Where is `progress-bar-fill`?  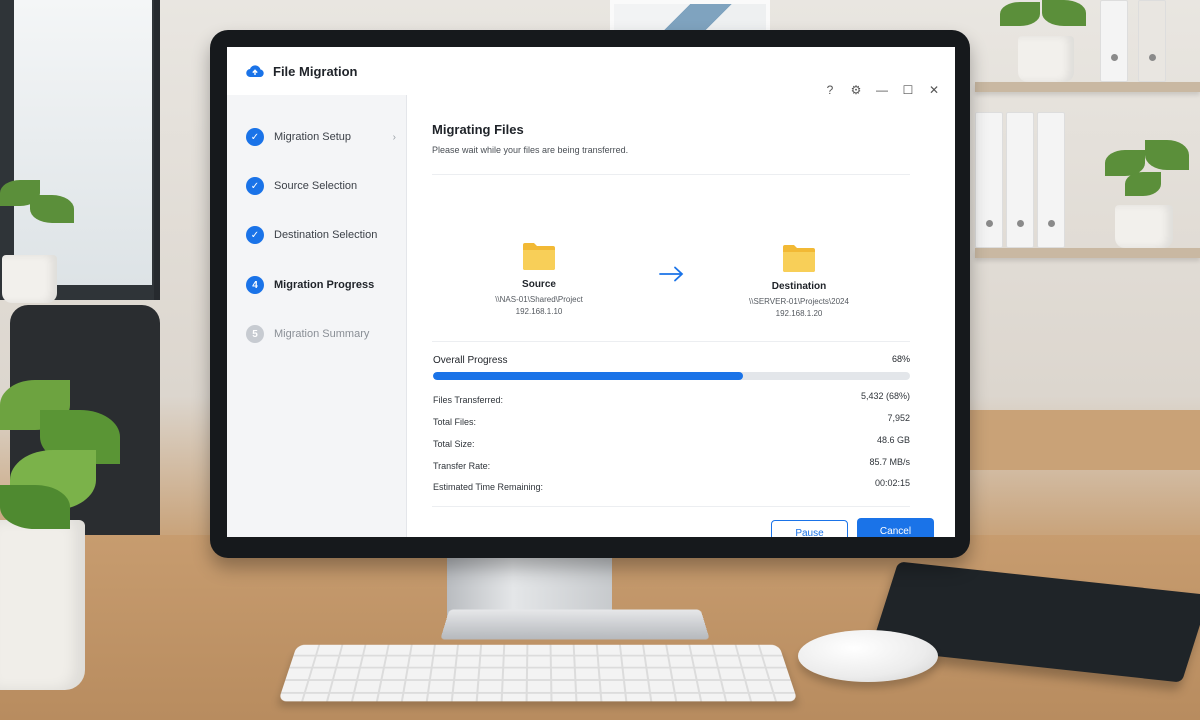
progress-bar-fill is located at coordinates (588, 376).